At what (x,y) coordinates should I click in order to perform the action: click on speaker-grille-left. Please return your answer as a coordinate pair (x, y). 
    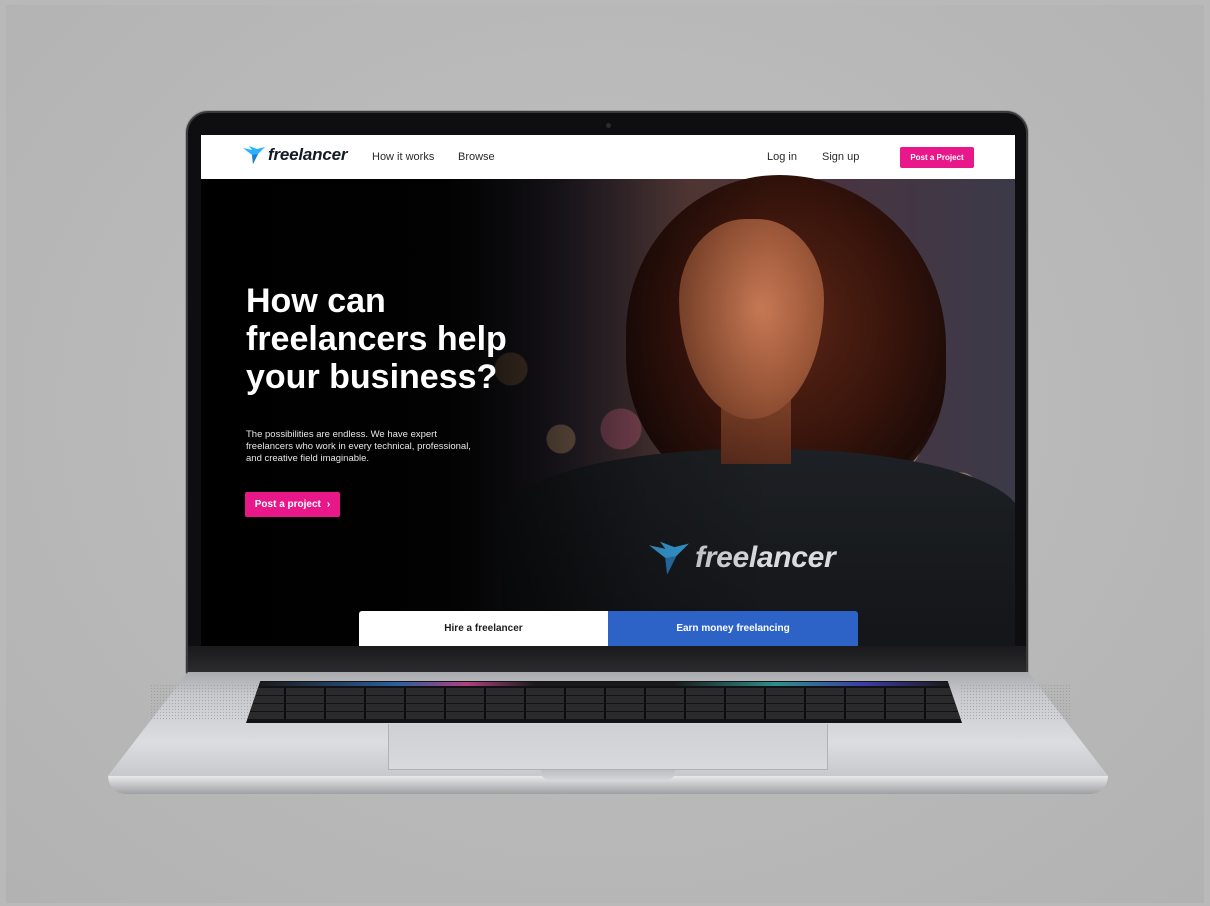
    Looking at the image, I should click on (205, 702).